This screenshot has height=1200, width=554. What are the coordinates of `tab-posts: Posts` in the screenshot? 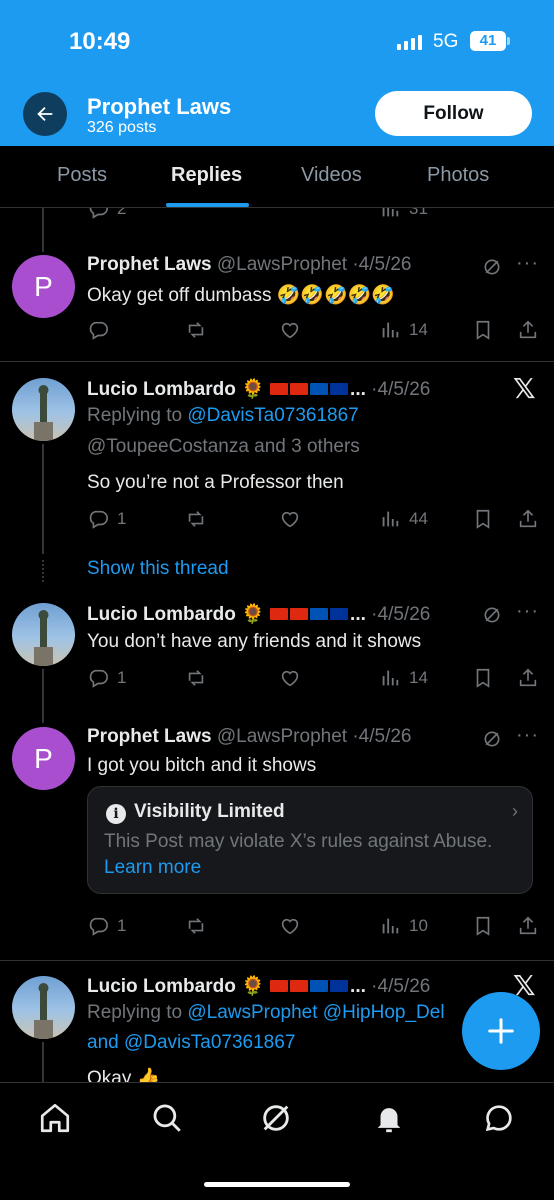 It's located at (82, 175).